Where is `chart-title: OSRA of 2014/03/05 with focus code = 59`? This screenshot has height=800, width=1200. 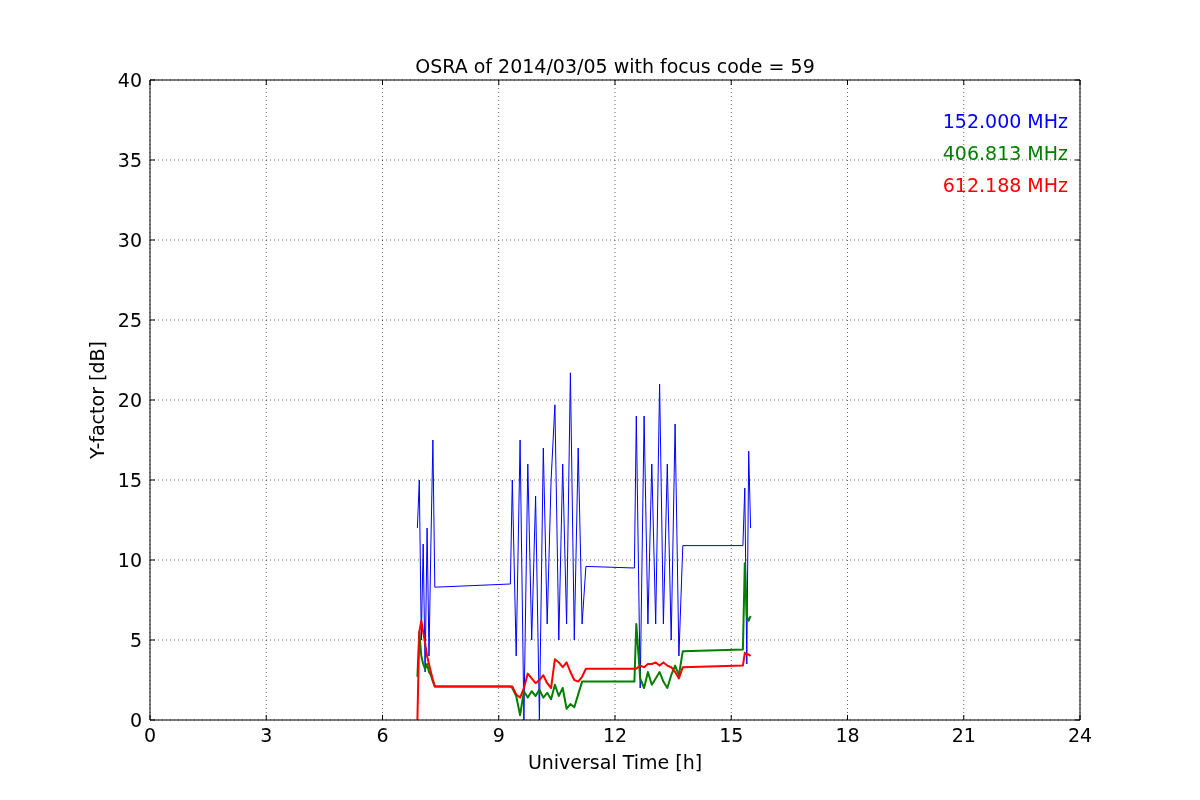 chart-title: OSRA of 2014/03/05 with focus code = 59 is located at coordinates (615, 66).